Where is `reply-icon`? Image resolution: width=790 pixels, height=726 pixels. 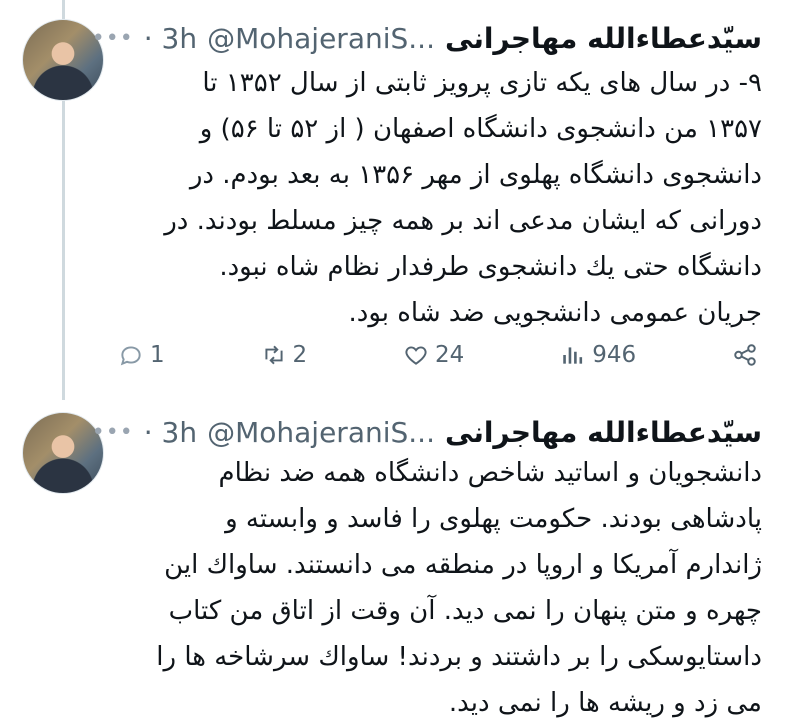
reply-icon is located at coordinates (130, 356).